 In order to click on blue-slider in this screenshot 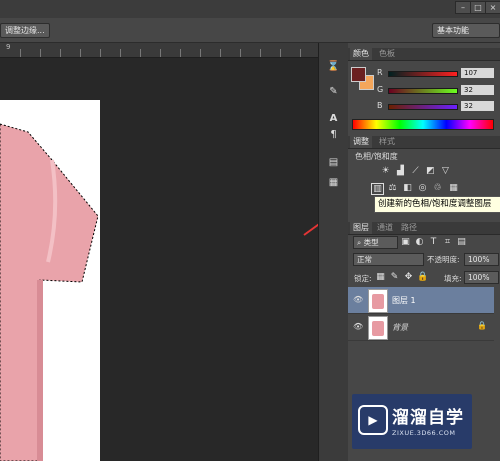, I will do `click(423, 107)`.